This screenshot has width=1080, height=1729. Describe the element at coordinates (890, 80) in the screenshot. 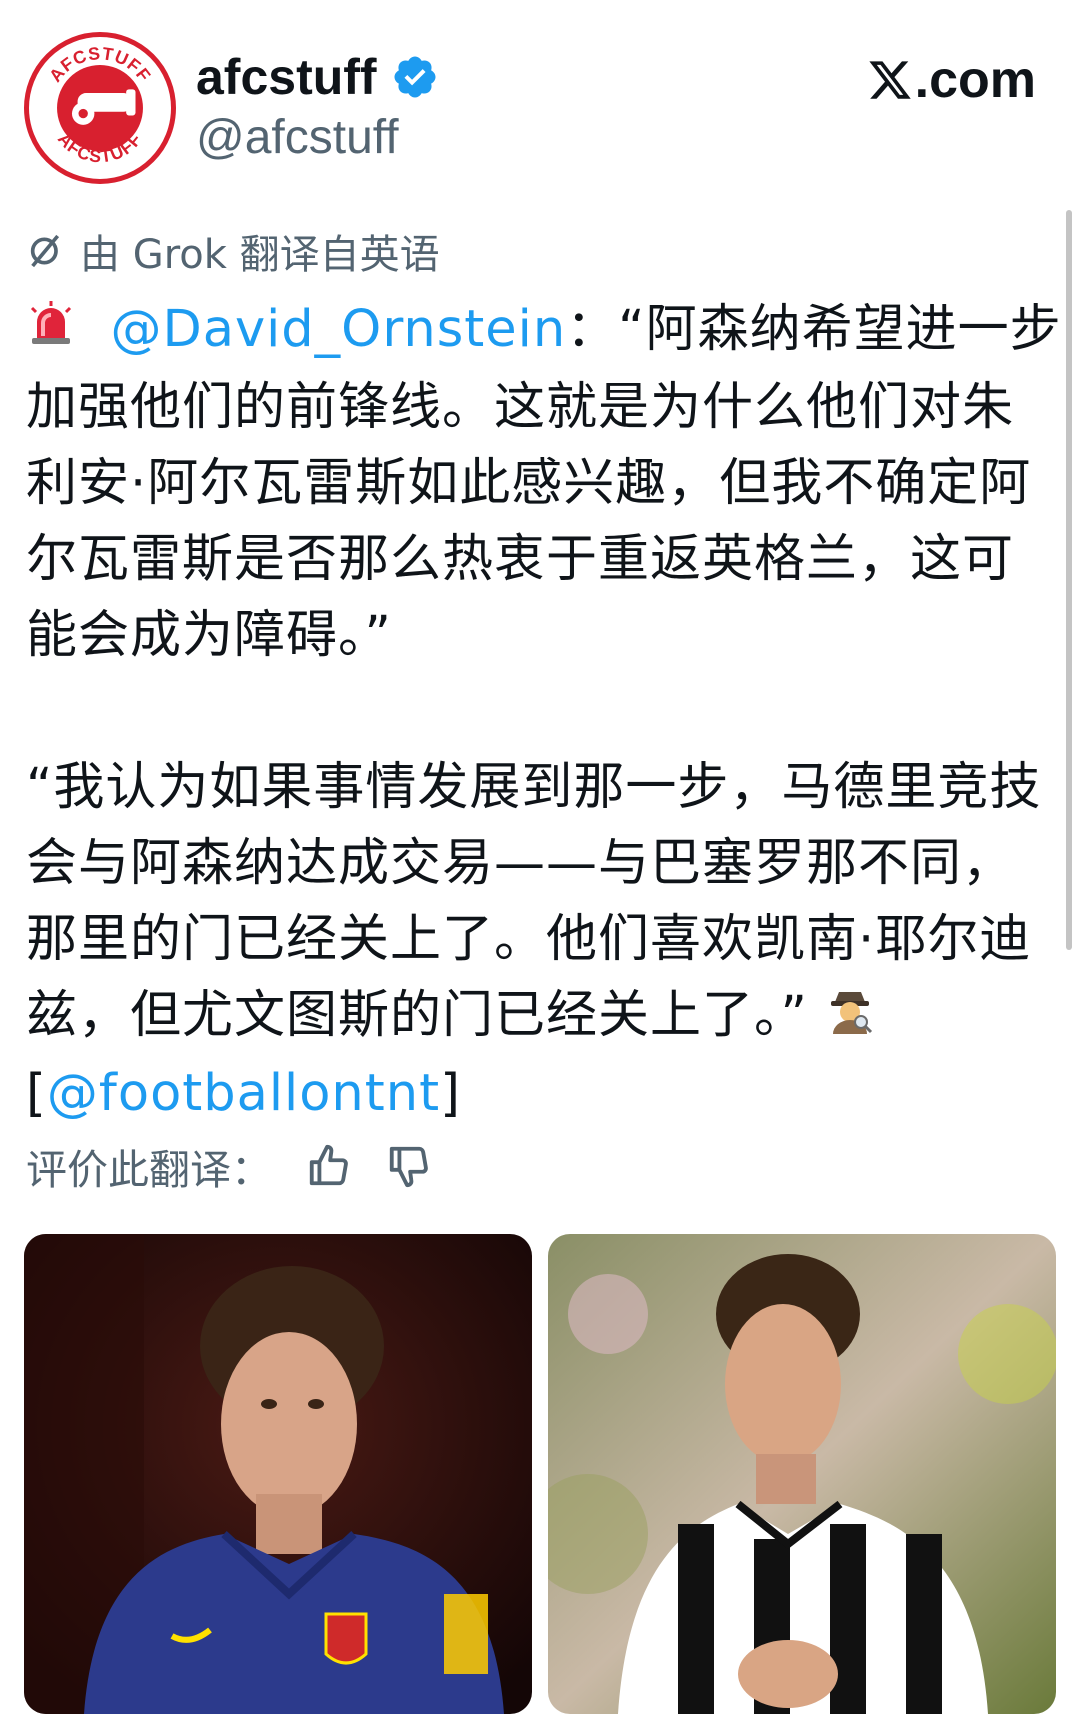

I see `x-logo-icon` at that location.